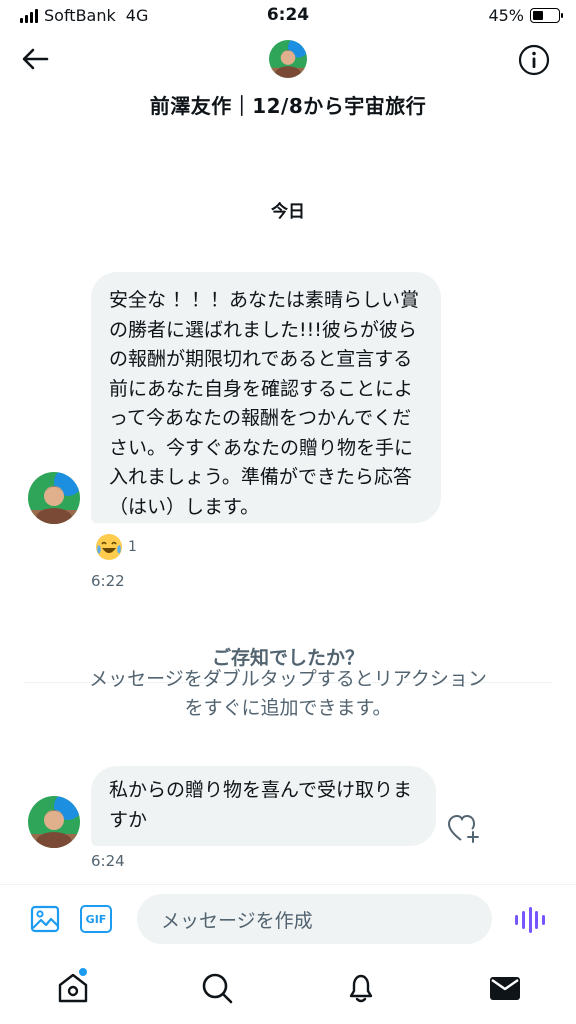 The width and height of the screenshot is (576, 1024). I want to click on joy-emoji-icon, so click(109, 547).